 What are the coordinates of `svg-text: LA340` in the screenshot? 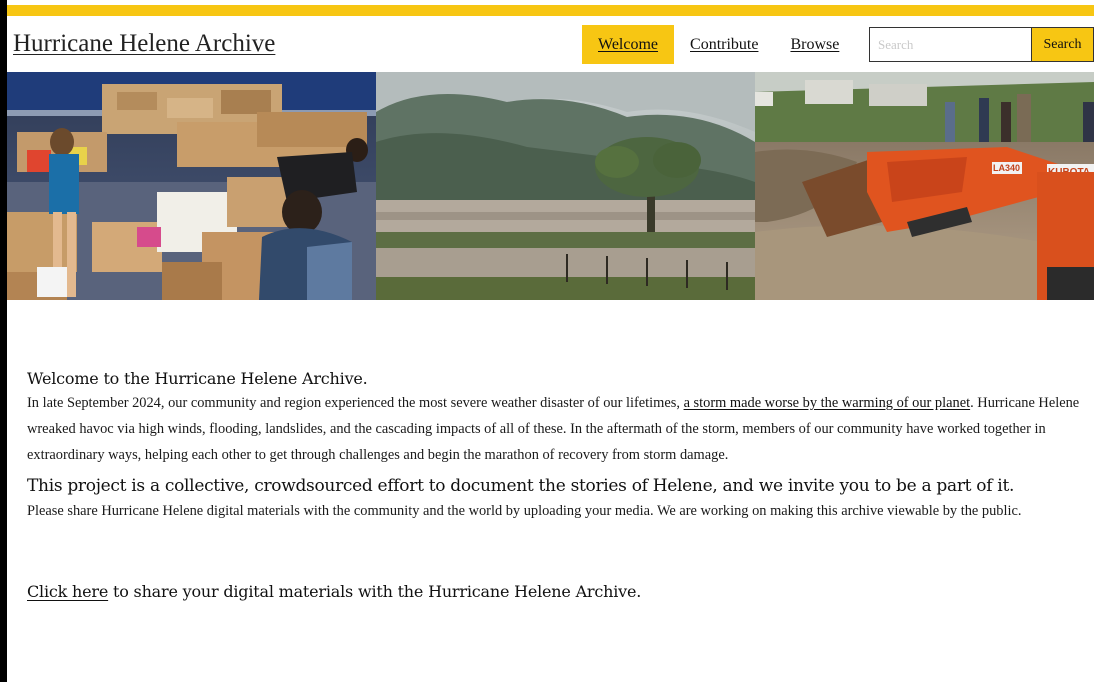 It's located at (1006, 168).